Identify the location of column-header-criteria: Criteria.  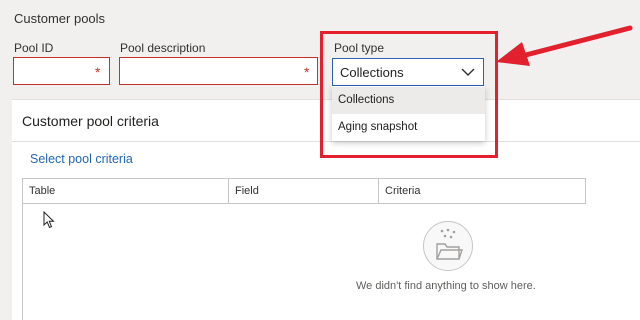
(481, 191).